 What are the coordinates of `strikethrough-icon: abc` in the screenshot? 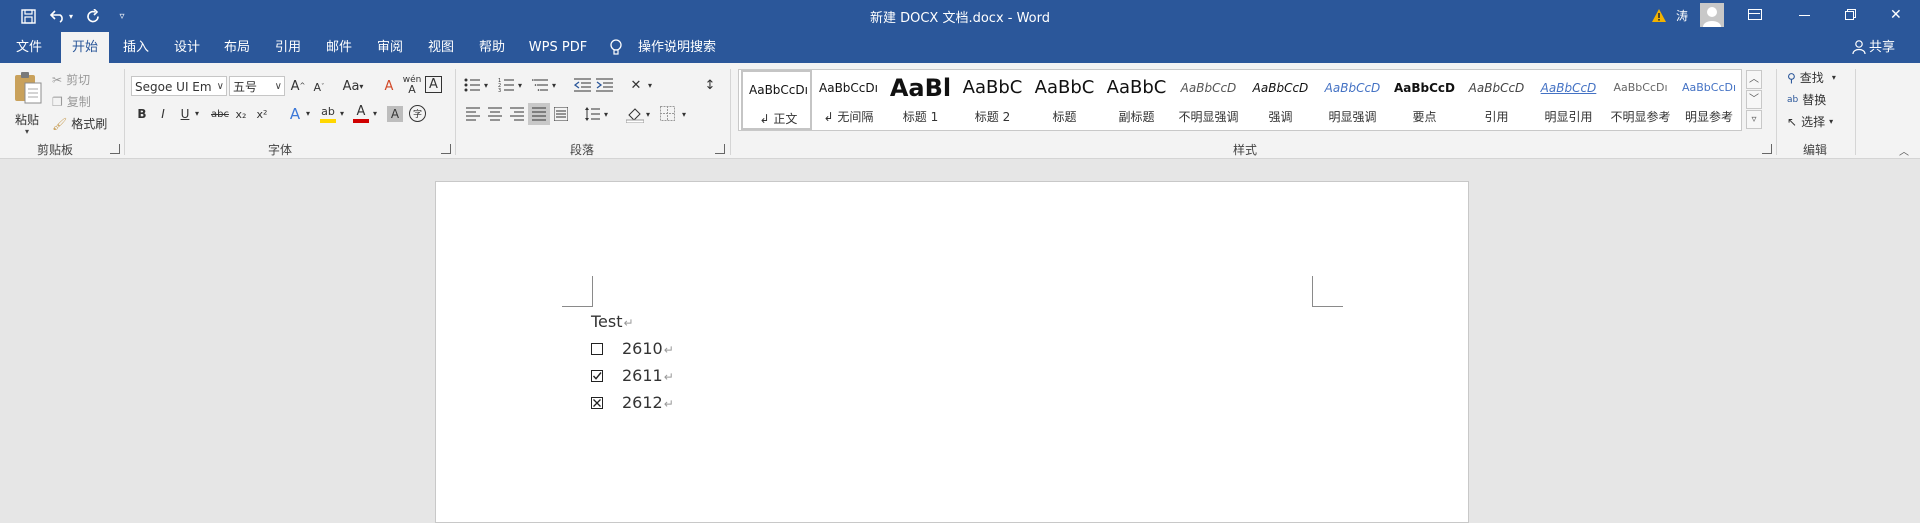 It's located at (220, 114).